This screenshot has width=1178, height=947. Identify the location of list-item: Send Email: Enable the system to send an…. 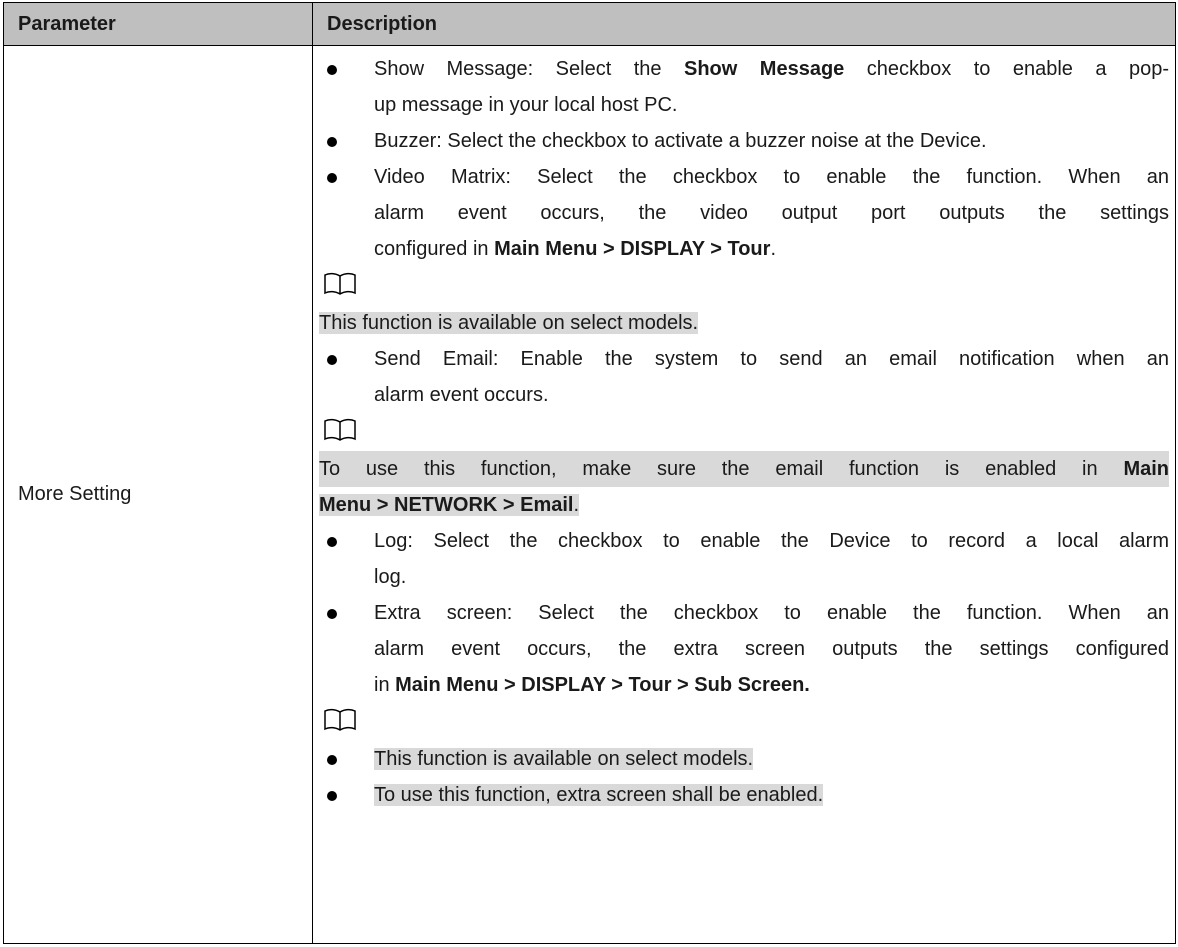
(744, 359).